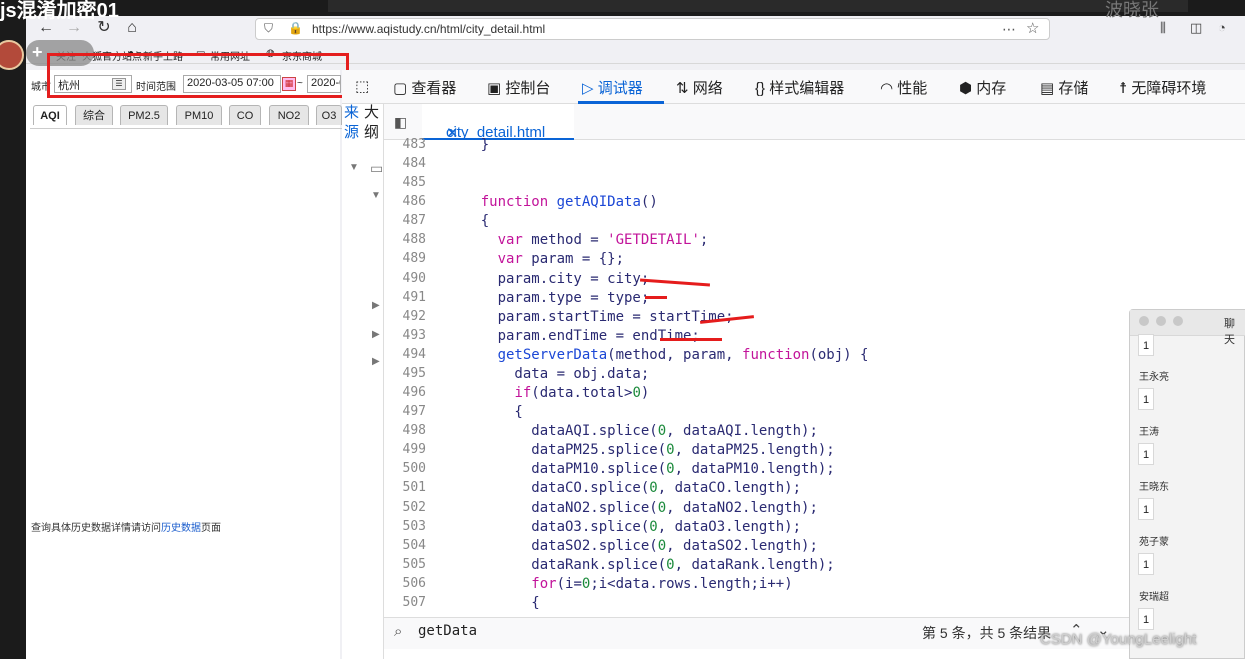  What do you see at coordinates (407, 545) in the screenshot?
I see `line-number: 504` at bounding box center [407, 545].